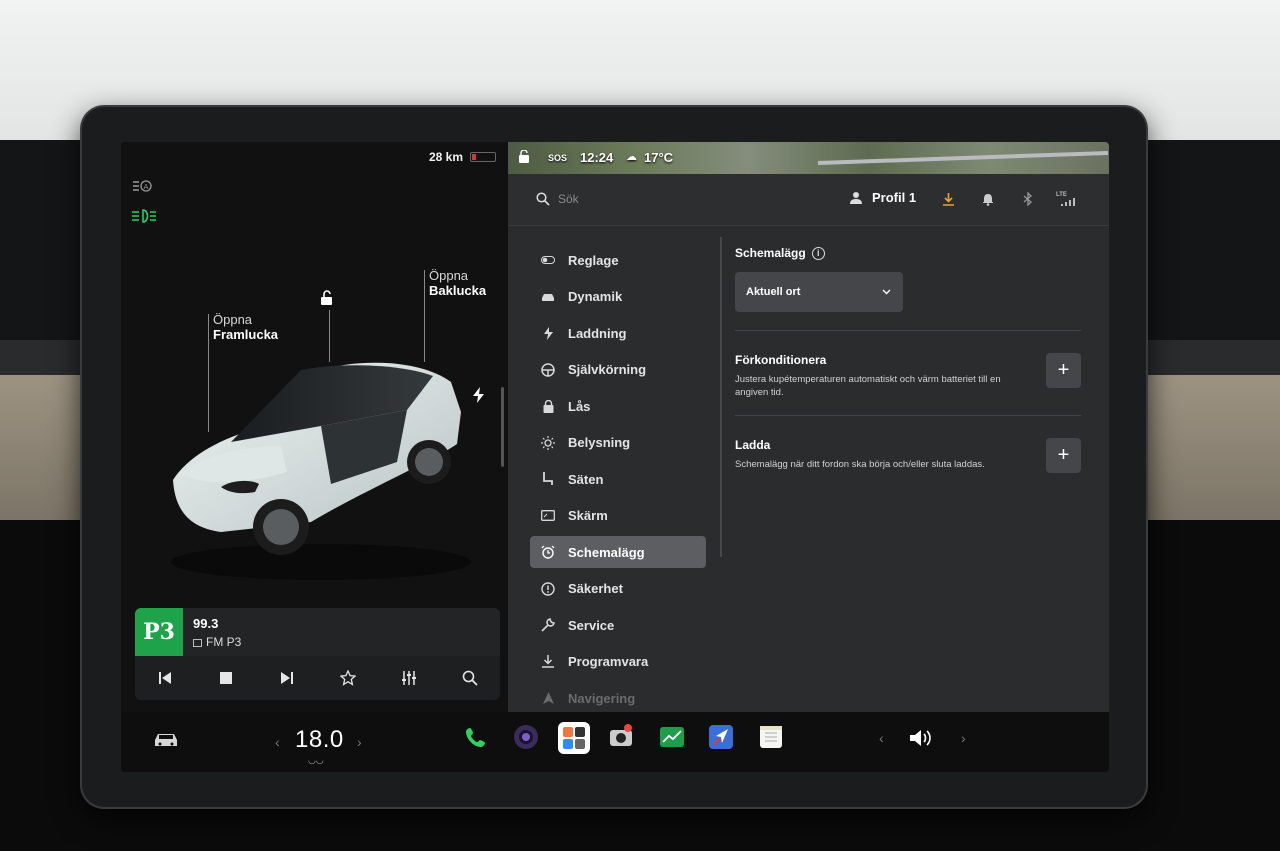 Image resolution: width=1280 pixels, height=851 pixels. I want to click on display-icon, so click(548, 516).